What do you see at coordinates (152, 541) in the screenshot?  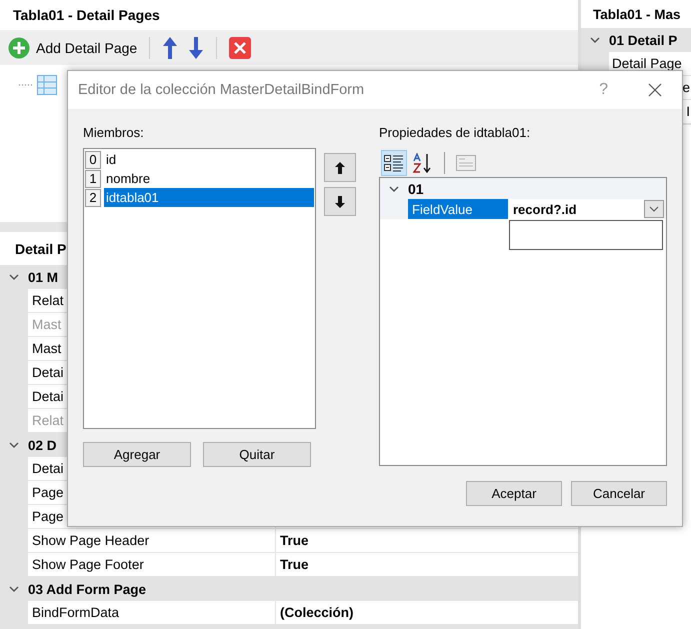 I see `property-name: Show Page Header` at bounding box center [152, 541].